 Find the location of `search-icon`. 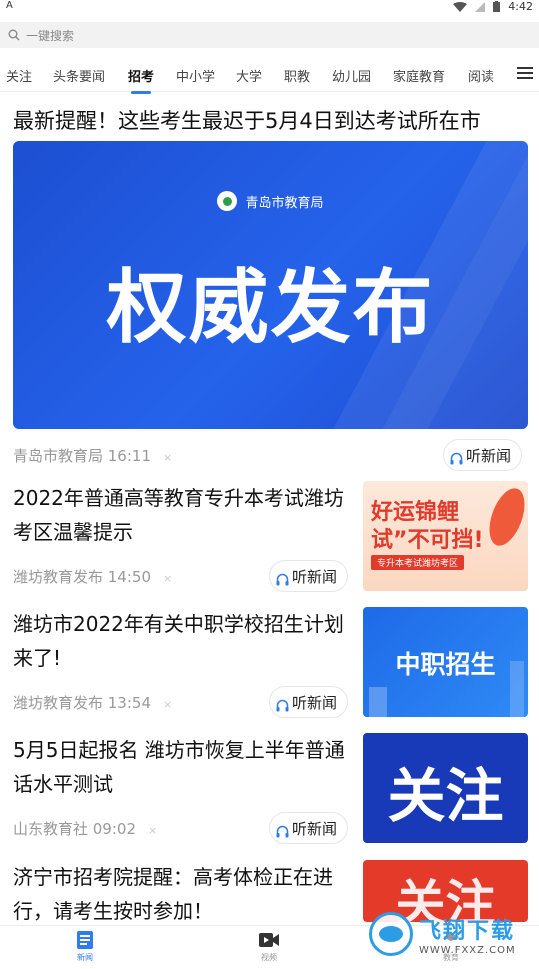

search-icon is located at coordinates (14, 35).